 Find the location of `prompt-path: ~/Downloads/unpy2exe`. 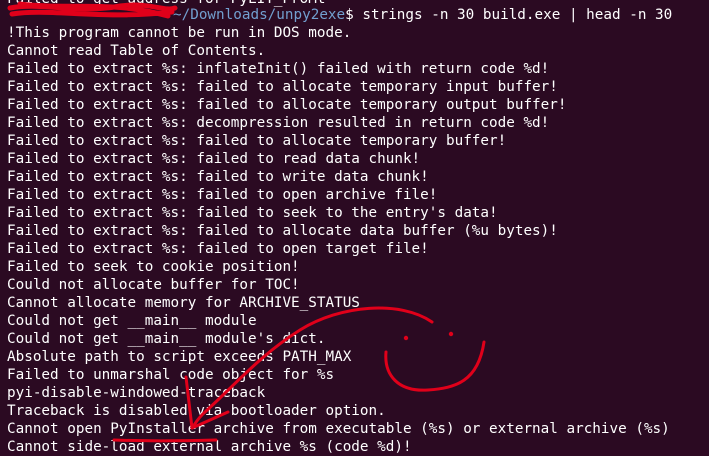

prompt-path: ~/Downloads/unpy2exe is located at coordinates (259, 15).